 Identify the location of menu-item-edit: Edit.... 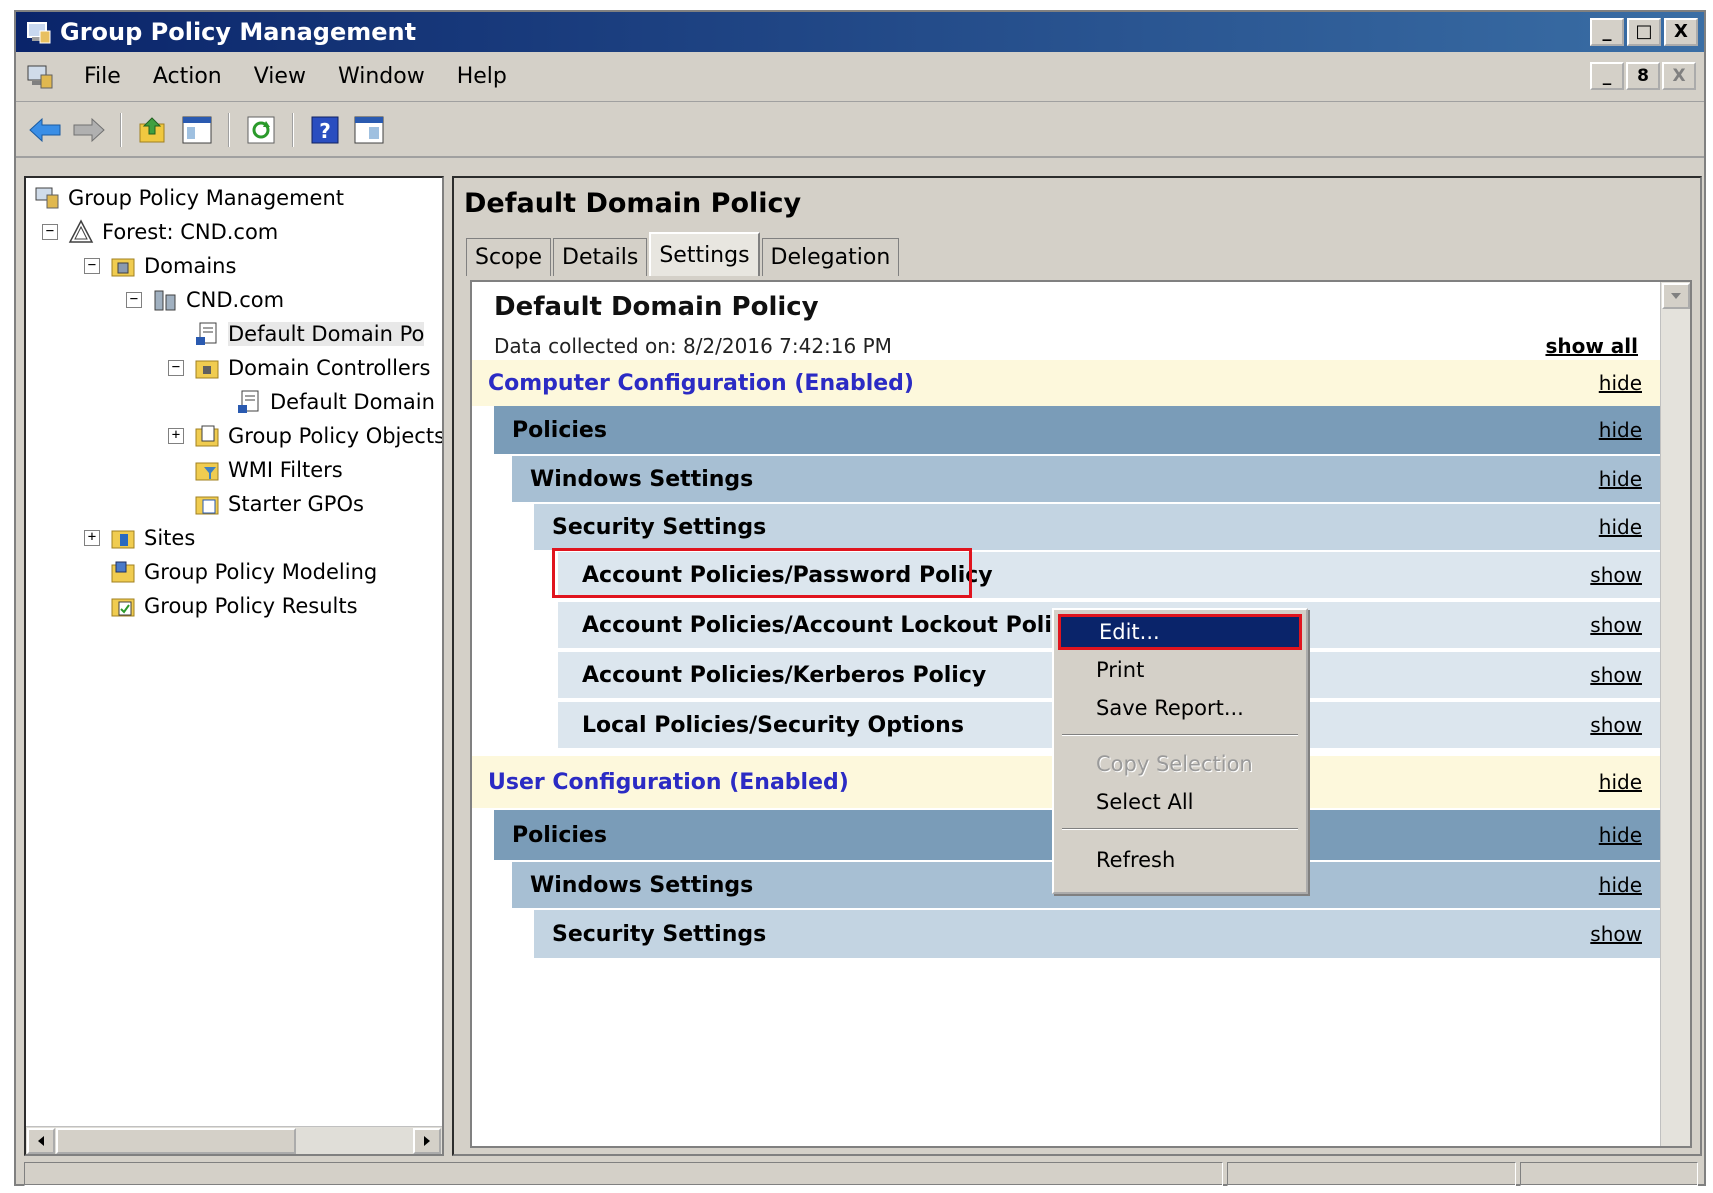
(1180, 632).